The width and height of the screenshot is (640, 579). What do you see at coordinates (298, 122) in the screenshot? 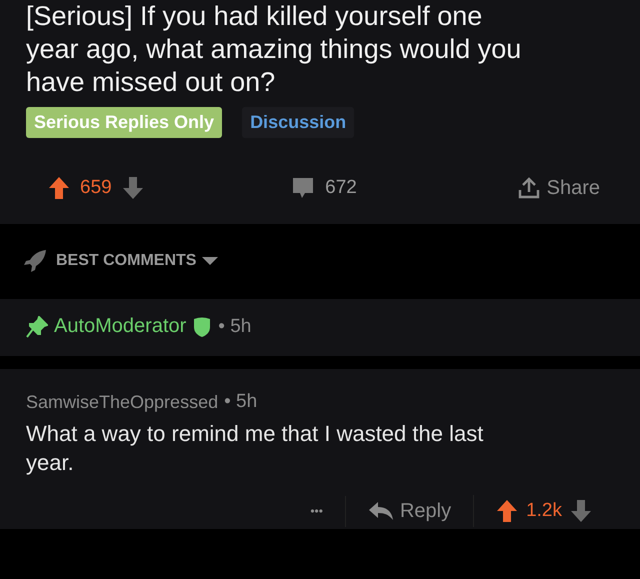
I see `flair-tag: Discussion` at bounding box center [298, 122].